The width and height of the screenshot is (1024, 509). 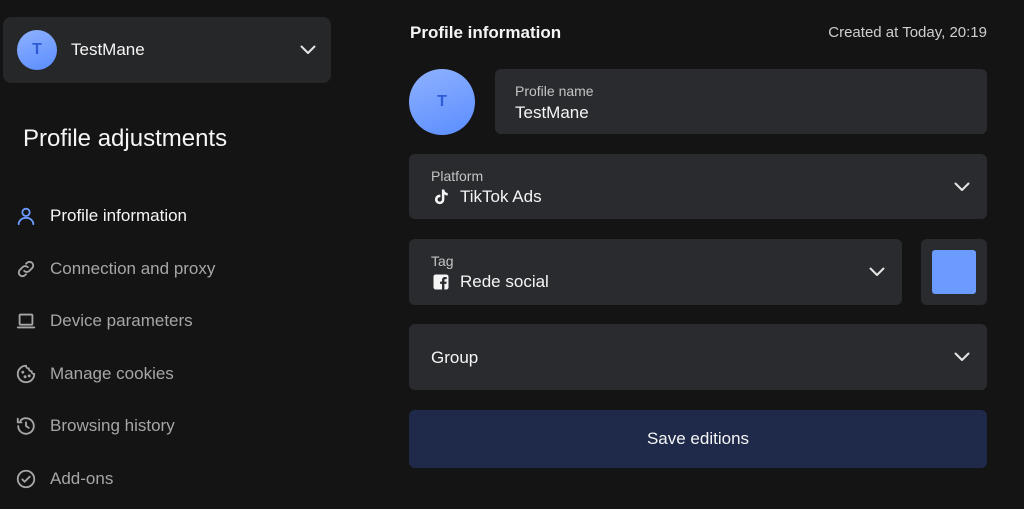 What do you see at coordinates (82, 478) in the screenshot?
I see `sidebar-item-label: Add-ons` at bounding box center [82, 478].